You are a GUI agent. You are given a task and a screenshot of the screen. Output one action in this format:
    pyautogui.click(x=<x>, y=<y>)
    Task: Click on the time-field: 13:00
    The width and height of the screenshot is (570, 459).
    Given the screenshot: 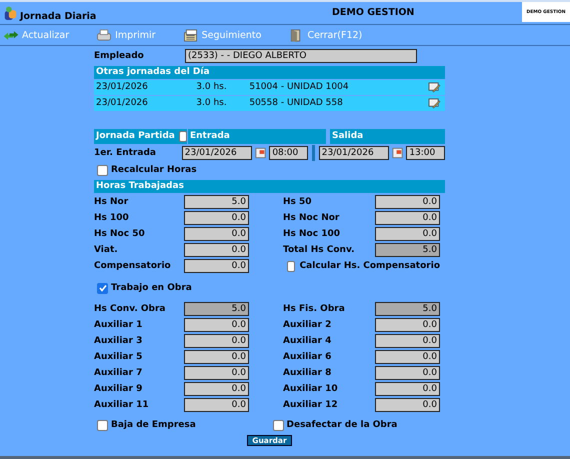 What is the action you would take?
    pyautogui.click(x=425, y=153)
    